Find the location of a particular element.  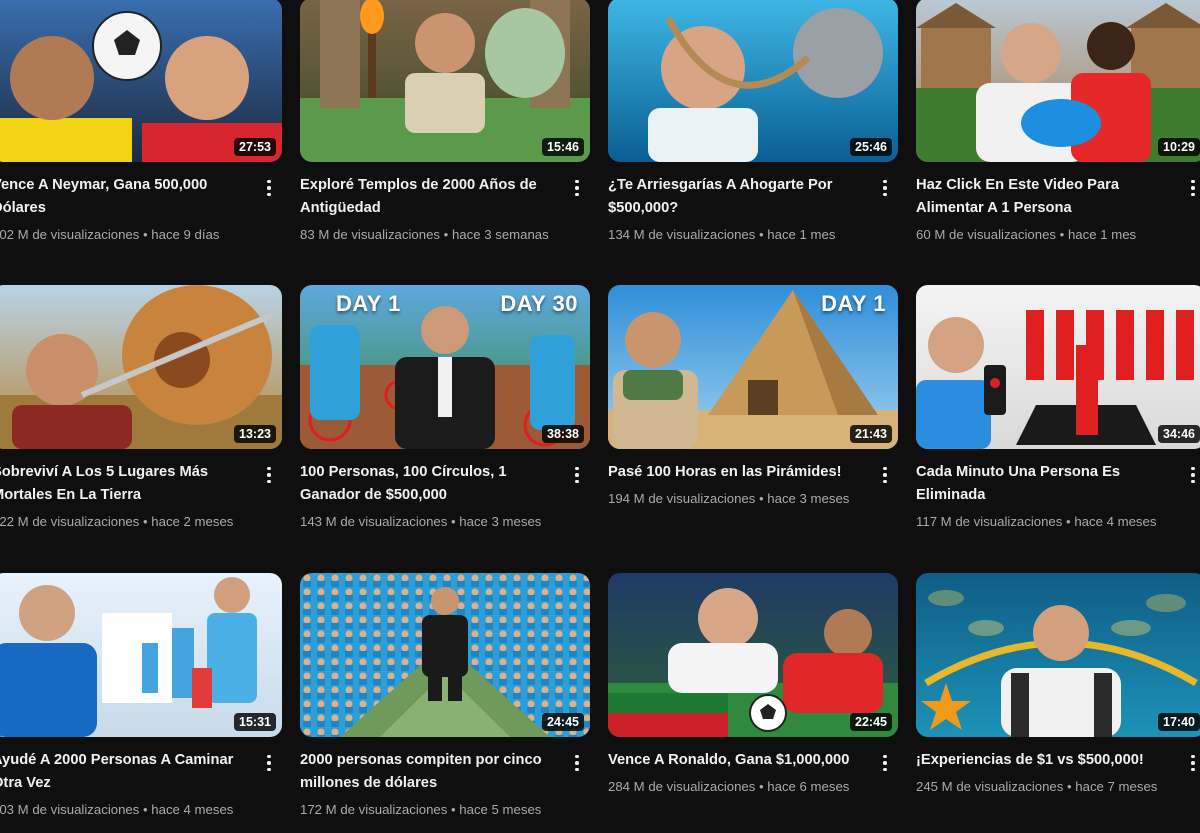

video-thumbnail: 15:31 is located at coordinates (141, 655).